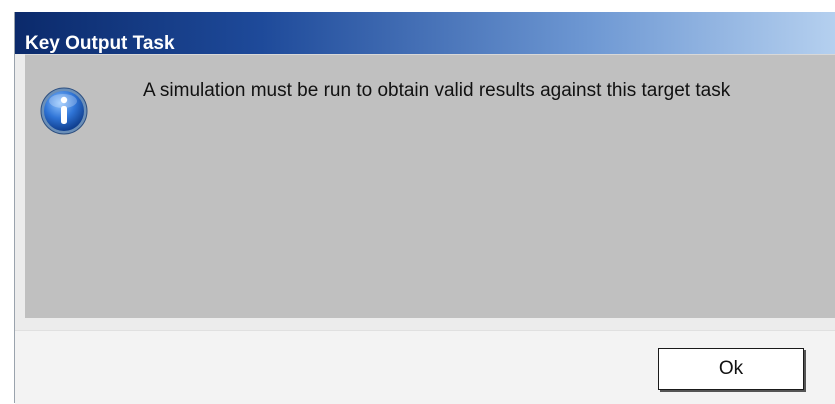 This screenshot has width=835, height=404. Describe the element at coordinates (425, 33) in the screenshot. I see `dialog-titlebar: Key Output Task` at that location.